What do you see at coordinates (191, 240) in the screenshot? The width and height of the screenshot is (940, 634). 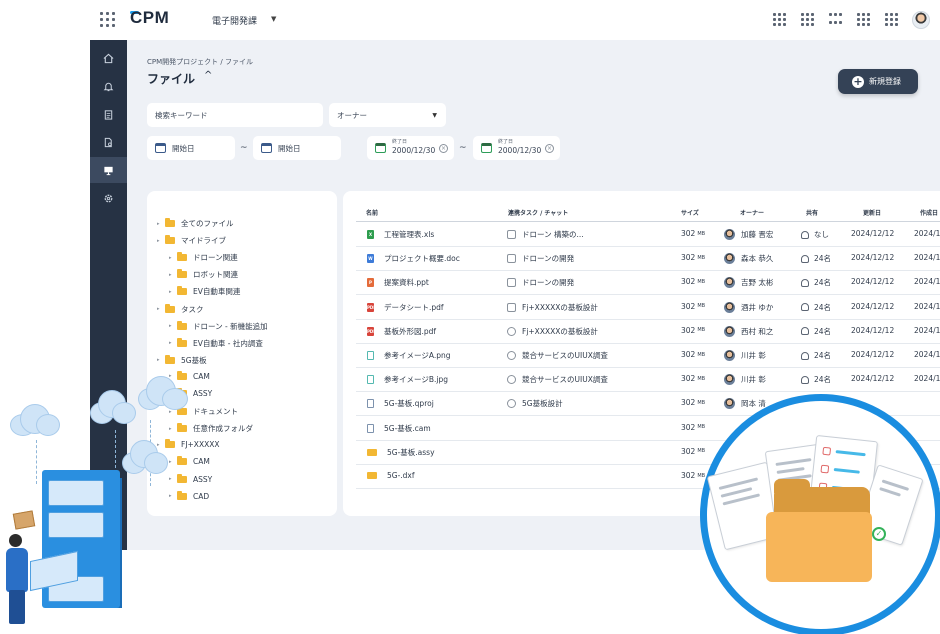 I see `tree-item: ▸ マイドライブ` at bounding box center [191, 240].